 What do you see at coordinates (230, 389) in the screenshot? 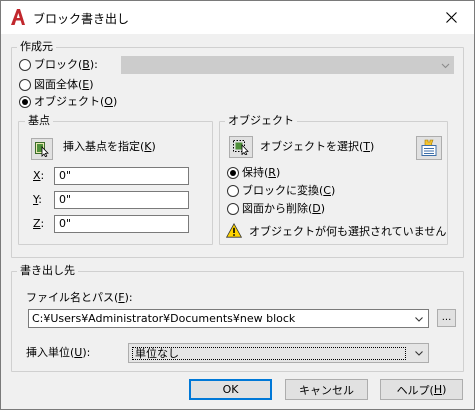
I see `ok-button: OK` at bounding box center [230, 389].